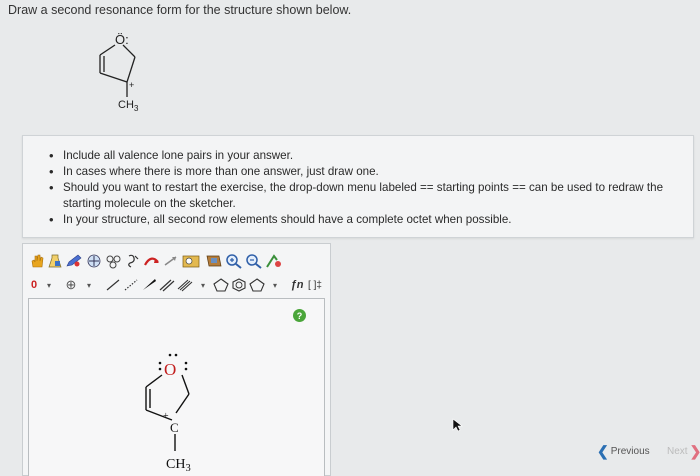  I want to click on next-button: Next ❯, so click(683, 451).